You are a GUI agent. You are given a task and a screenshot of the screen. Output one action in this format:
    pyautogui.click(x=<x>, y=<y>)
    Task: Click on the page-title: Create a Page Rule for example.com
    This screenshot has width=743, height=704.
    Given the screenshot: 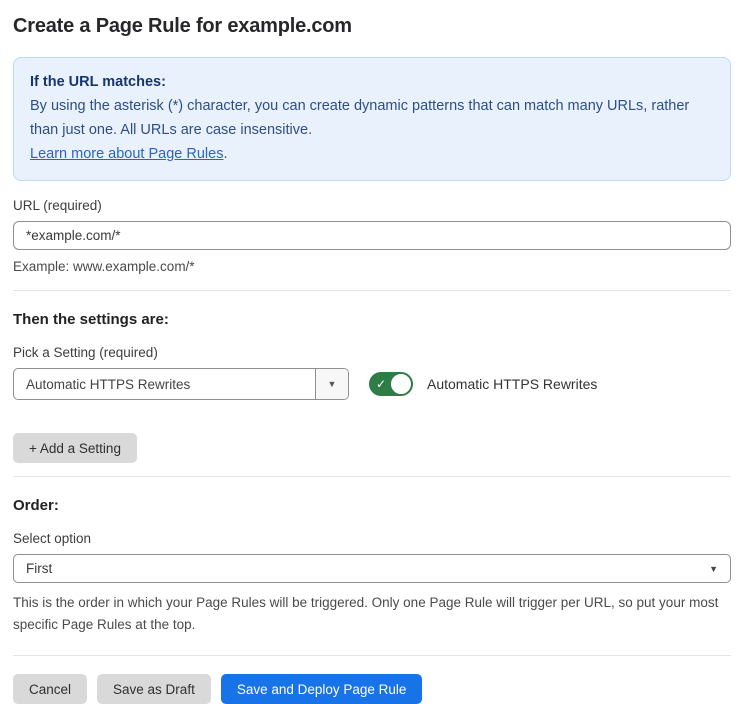 What is the action you would take?
    pyautogui.click(x=182, y=26)
    